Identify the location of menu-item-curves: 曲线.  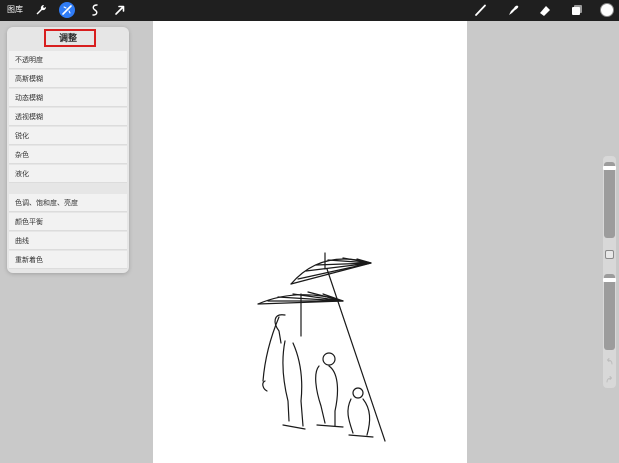
(68, 241).